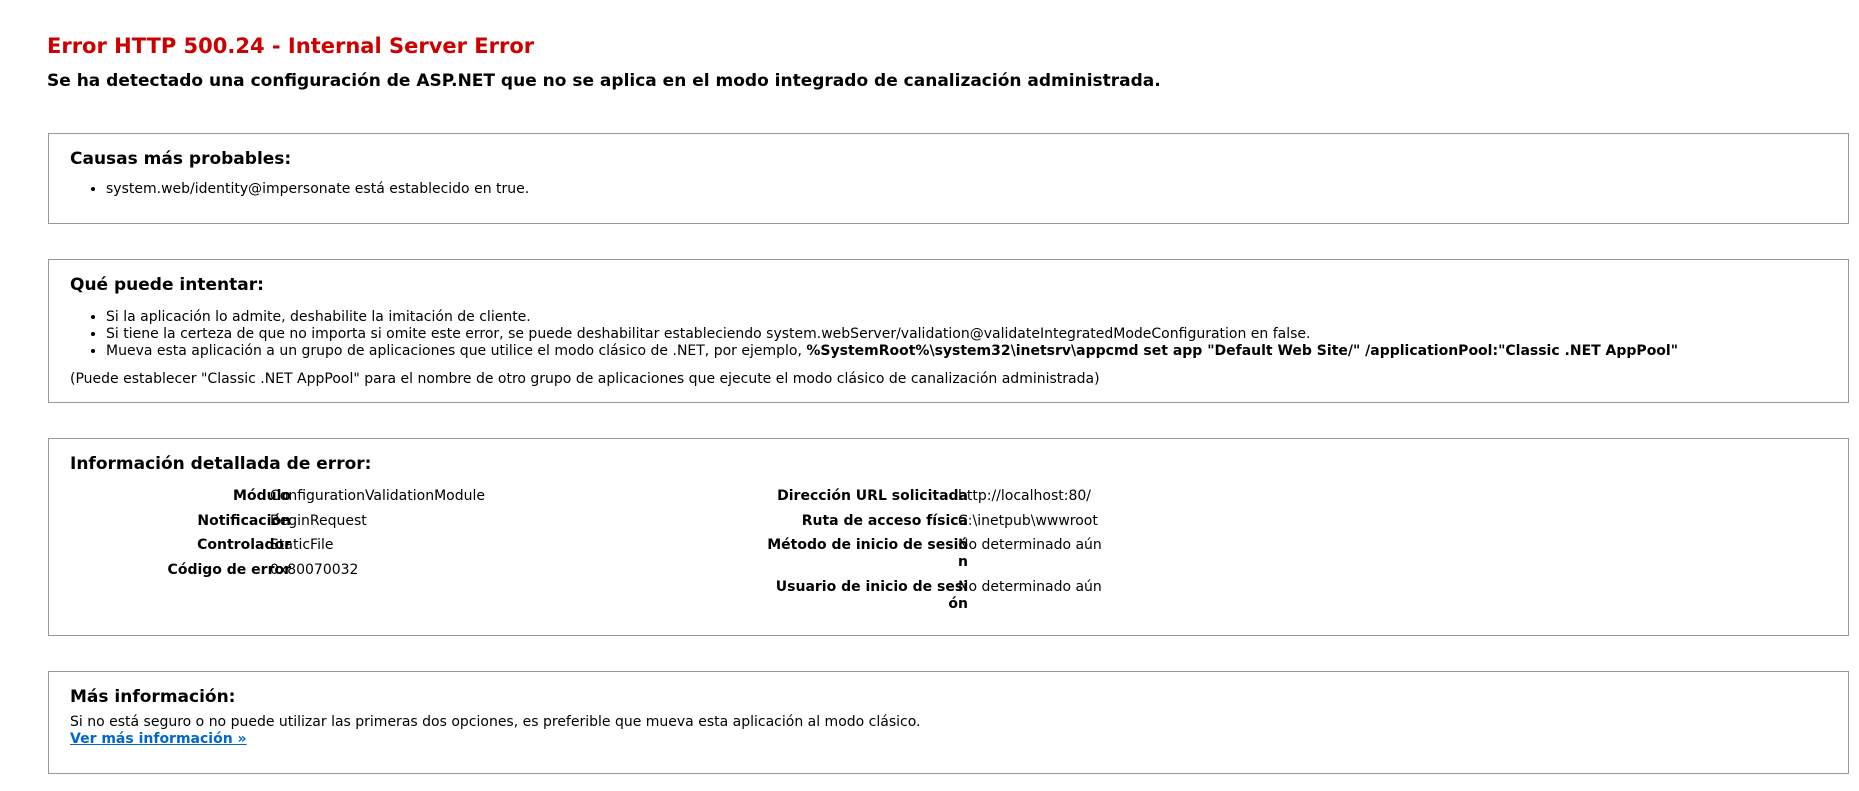 The height and width of the screenshot is (791, 1859). I want to click on detail-value: ConfigurationValidationModule, so click(377, 496).